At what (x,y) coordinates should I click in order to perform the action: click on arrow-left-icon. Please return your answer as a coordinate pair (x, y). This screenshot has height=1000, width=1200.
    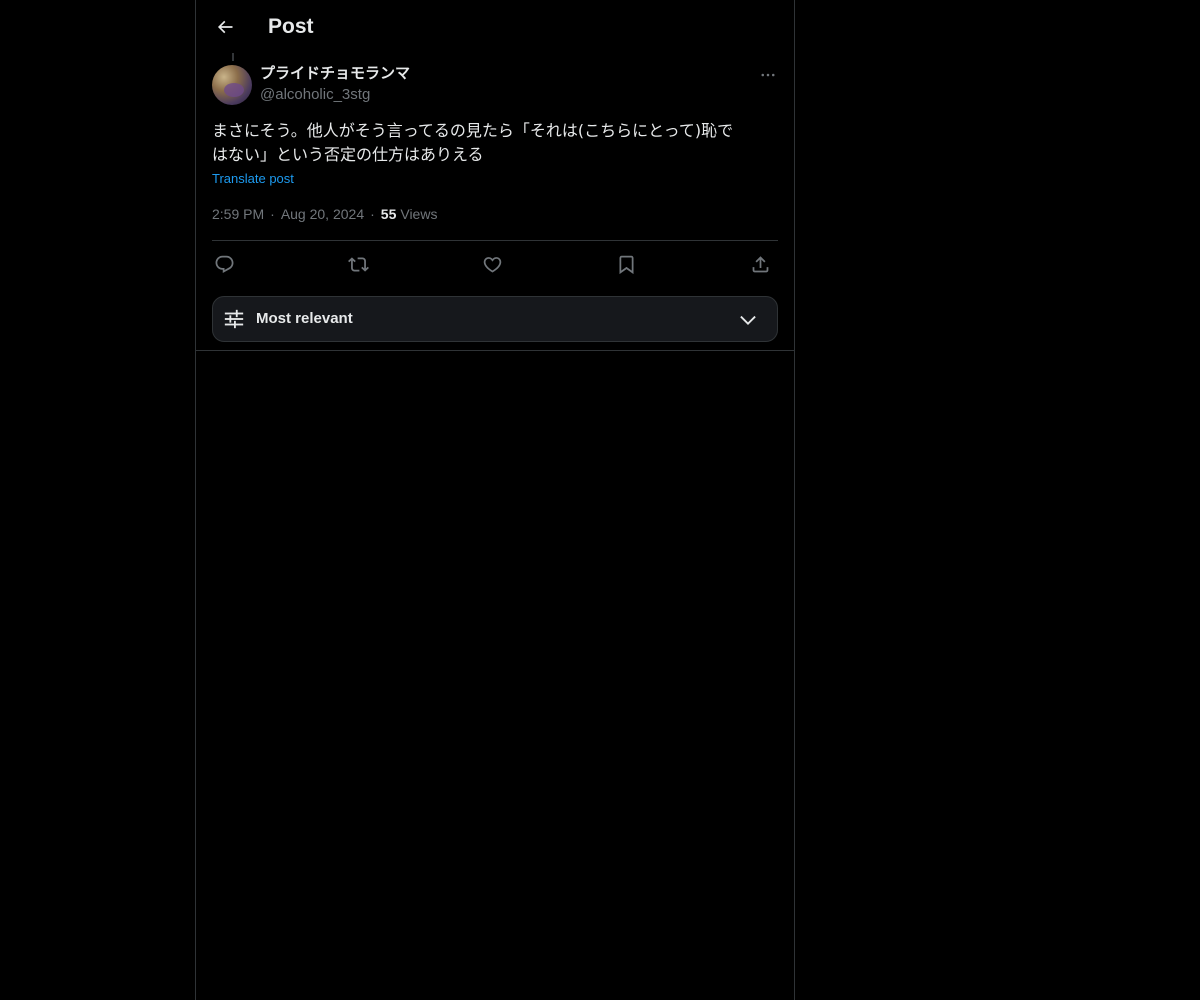
    Looking at the image, I should click on (225, 27).